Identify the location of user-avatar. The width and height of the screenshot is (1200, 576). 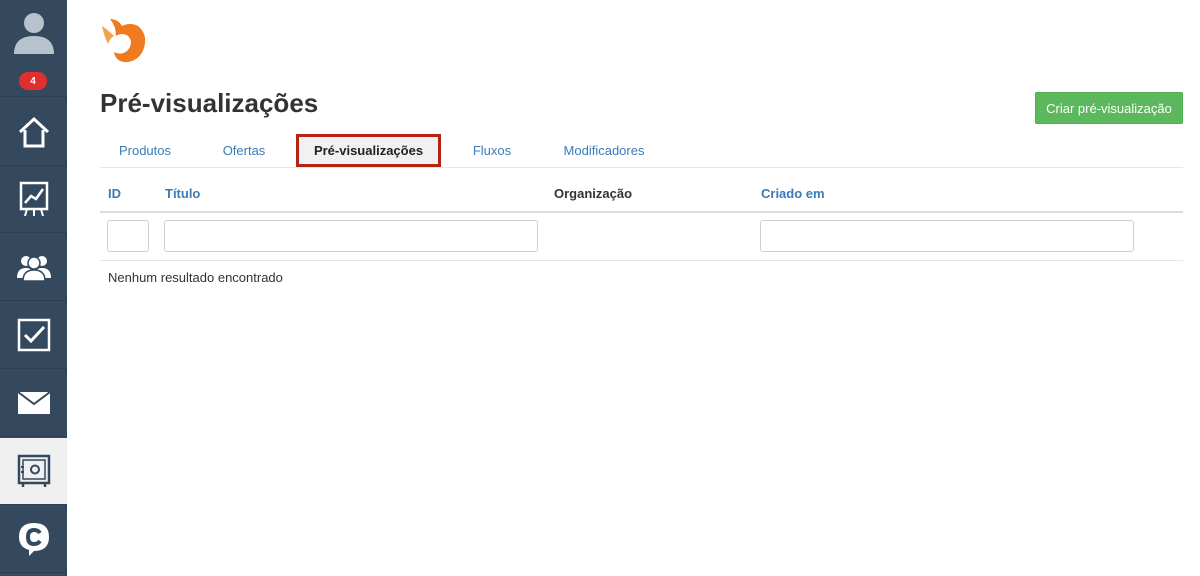
(33, 31).